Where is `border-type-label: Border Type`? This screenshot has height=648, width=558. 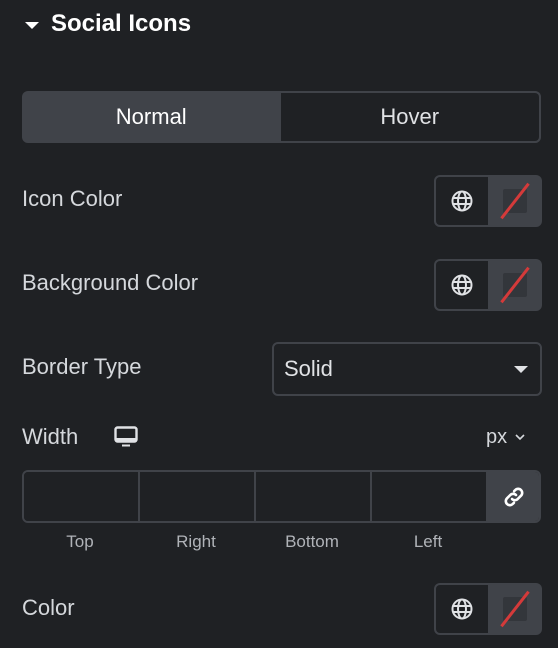 border-type-label: Border Type is located at coordinates (82, 366).